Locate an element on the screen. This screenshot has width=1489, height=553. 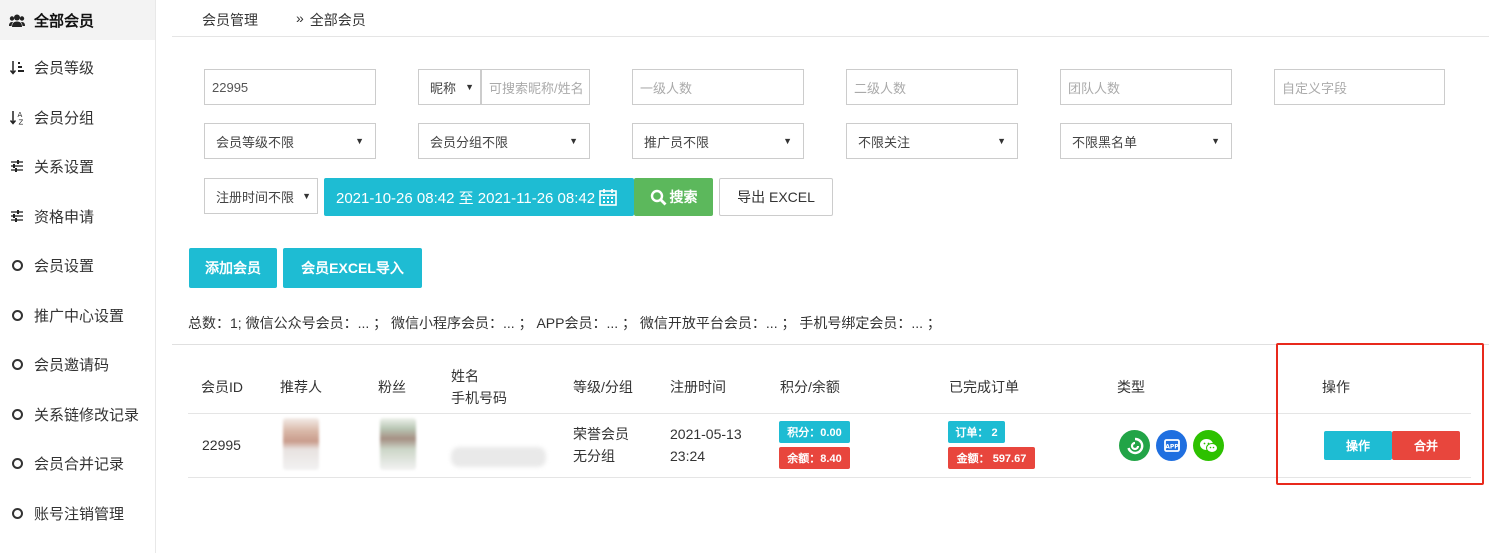
svg-text: APP is located at coordinates (1172, 446).